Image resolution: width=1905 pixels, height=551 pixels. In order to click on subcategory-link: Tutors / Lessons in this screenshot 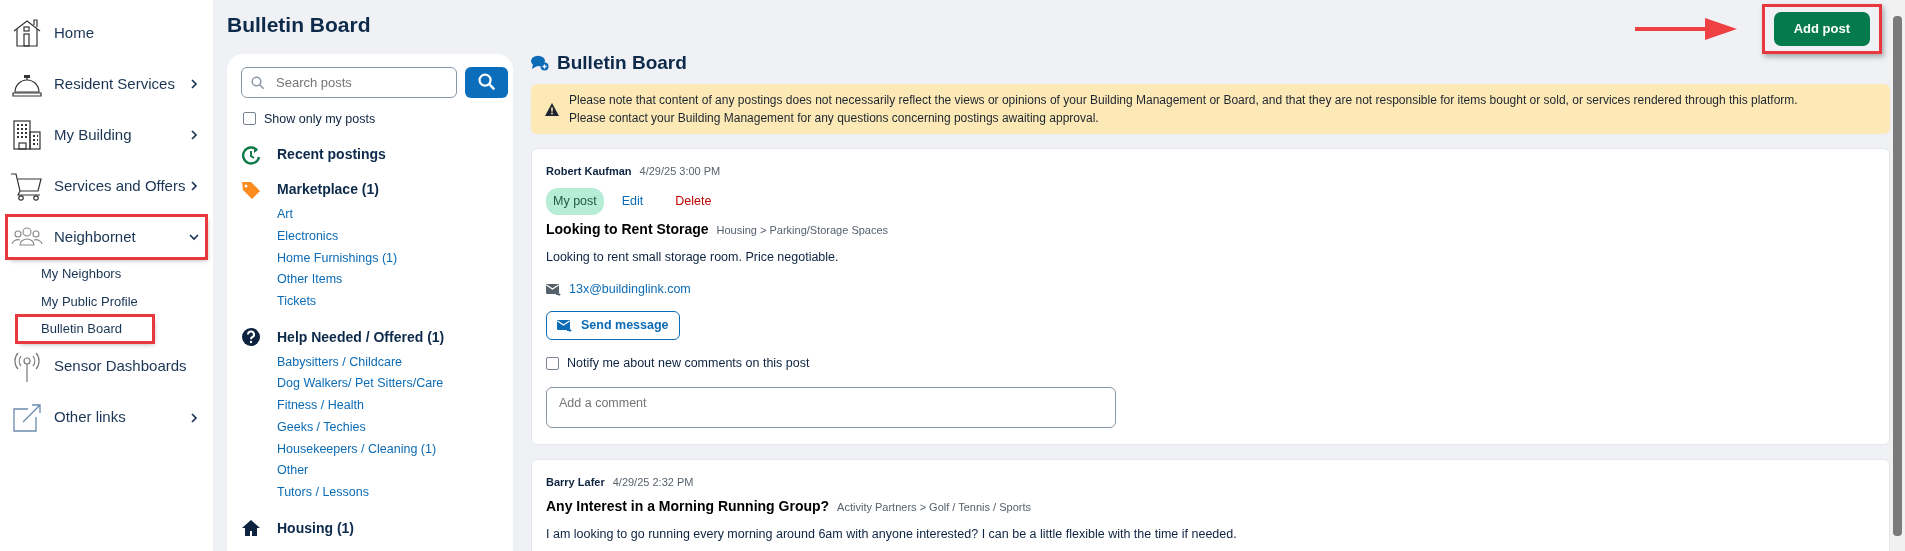, I will do `click(323, 493)`.